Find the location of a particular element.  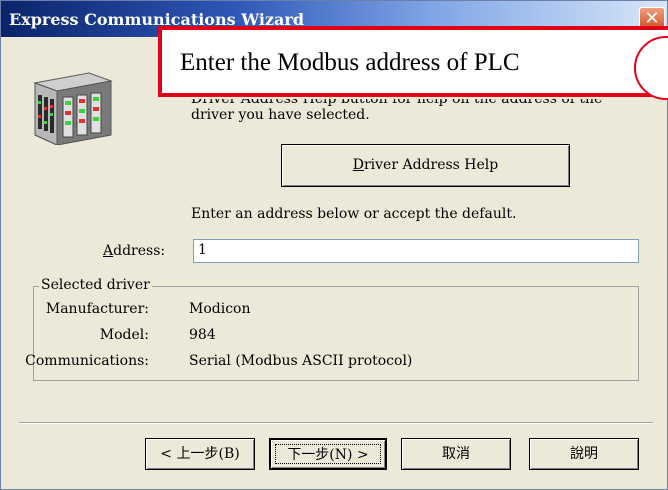

address-input: 1 is located at coordinates (416, 251).